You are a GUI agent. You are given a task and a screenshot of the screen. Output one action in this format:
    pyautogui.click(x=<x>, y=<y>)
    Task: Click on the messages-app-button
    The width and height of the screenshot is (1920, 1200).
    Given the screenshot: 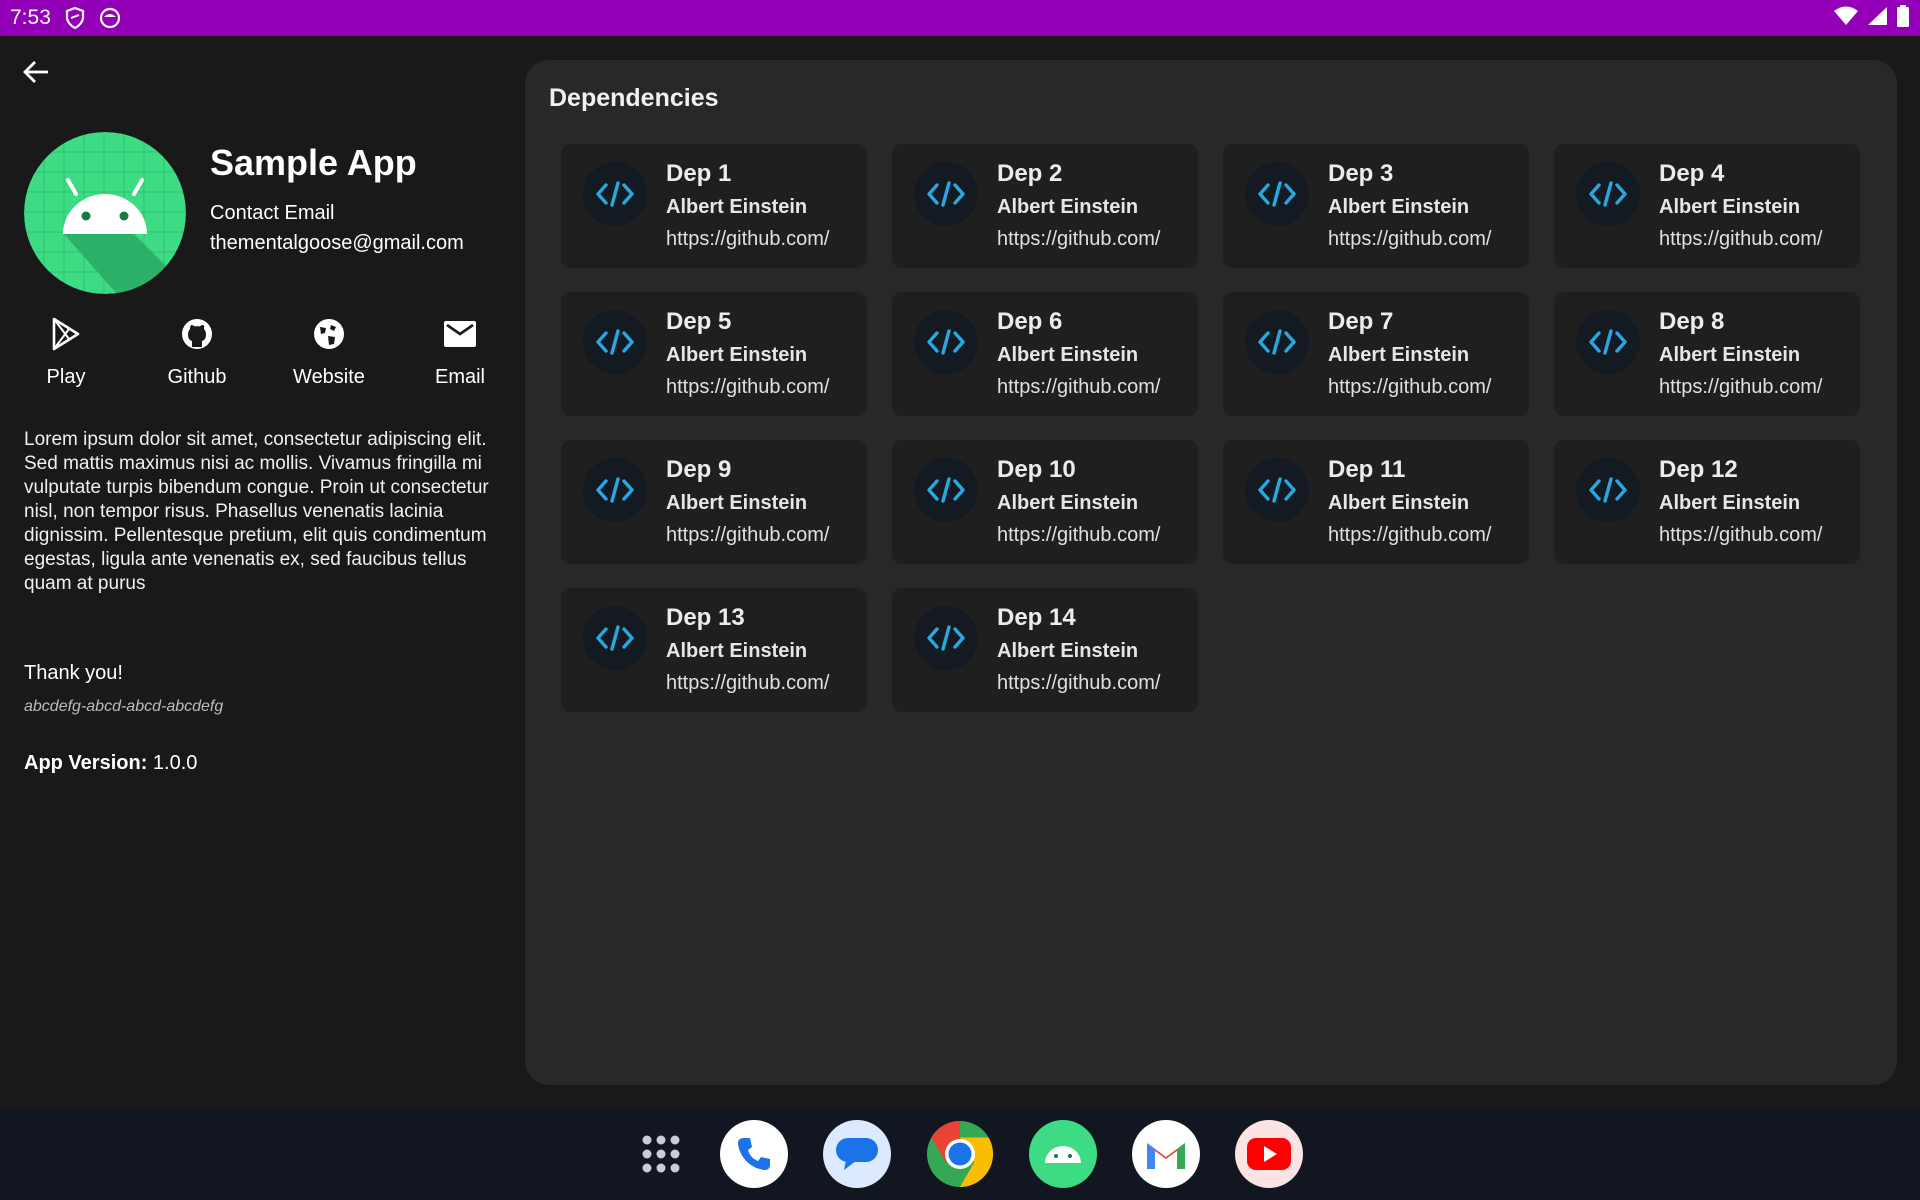 What is the action you would take?
    pyautogui.click(x=857, y=1154)
    